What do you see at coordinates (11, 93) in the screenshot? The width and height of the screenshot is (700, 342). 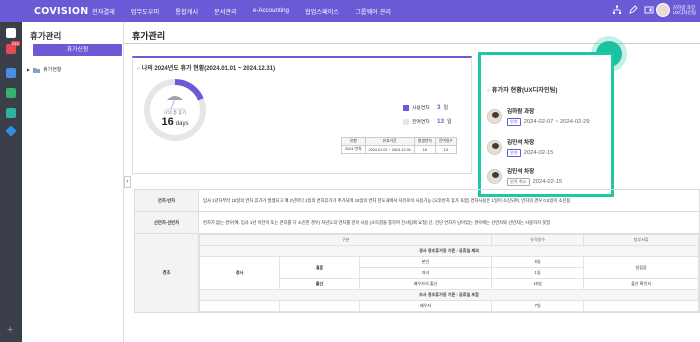 I see `bell-icon` at bounding box center [11, 93].